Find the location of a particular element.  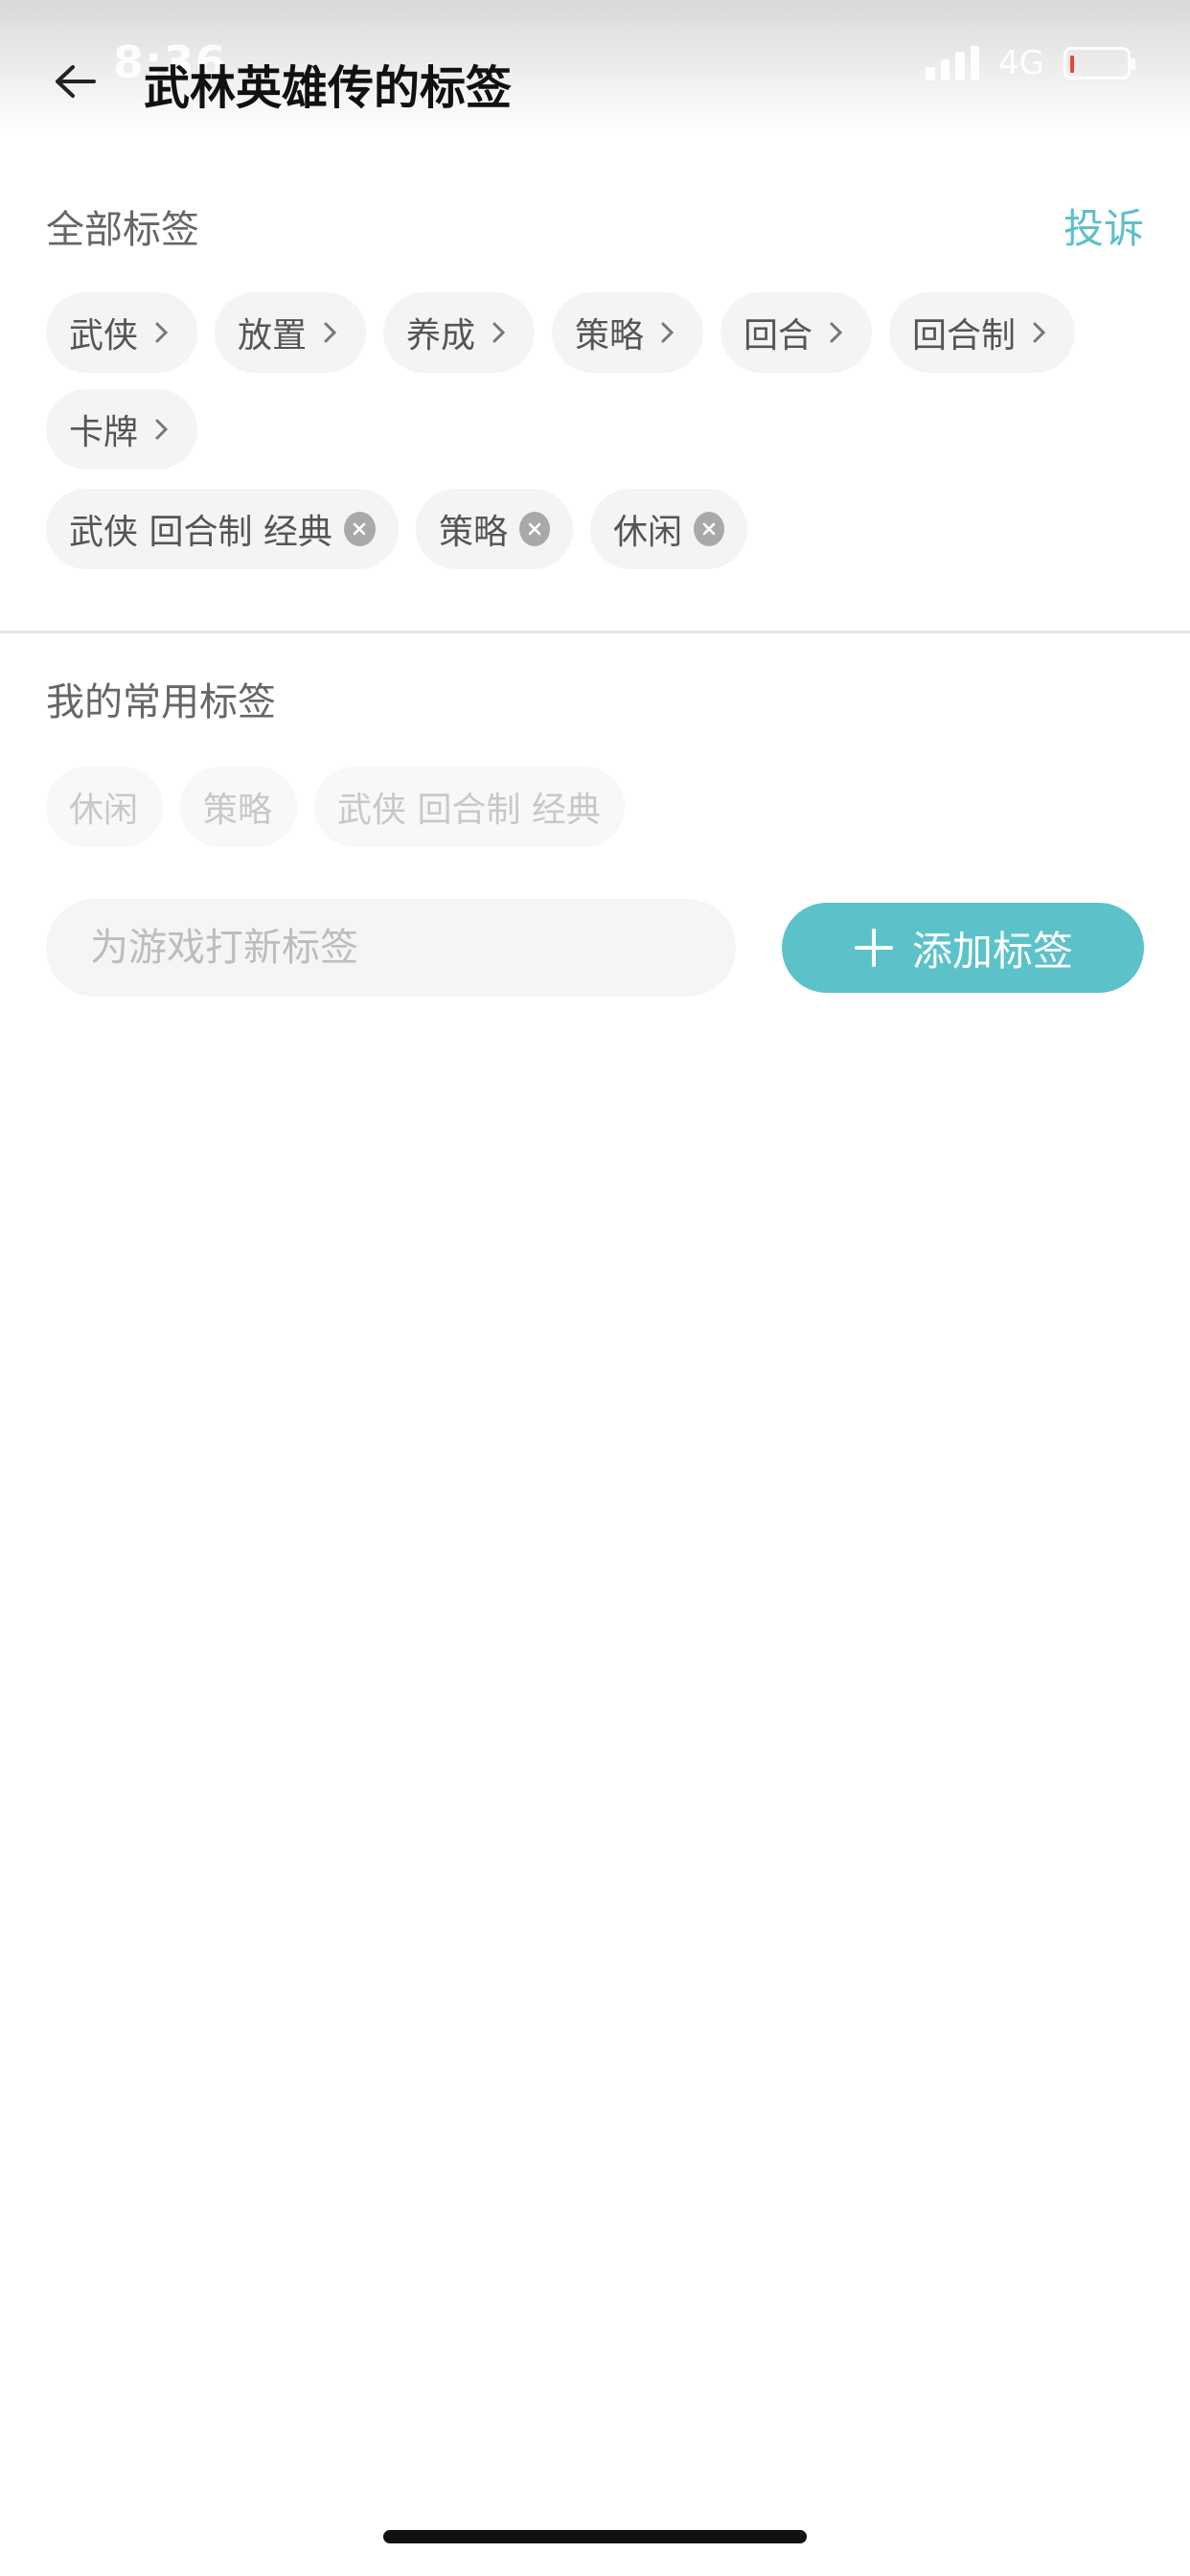

tag-label: 回合 is located at coordinates (779, 336).